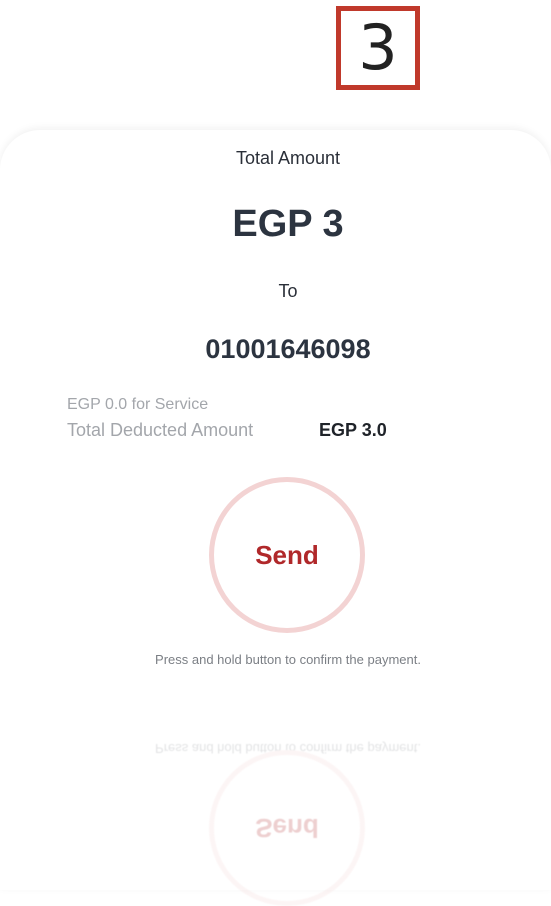 This screenshot has width=551, height=906. Describe the element at coordinates (353, 430) in the screenshot. I see `deducted-amount-value: EGP 3.0` at that location.